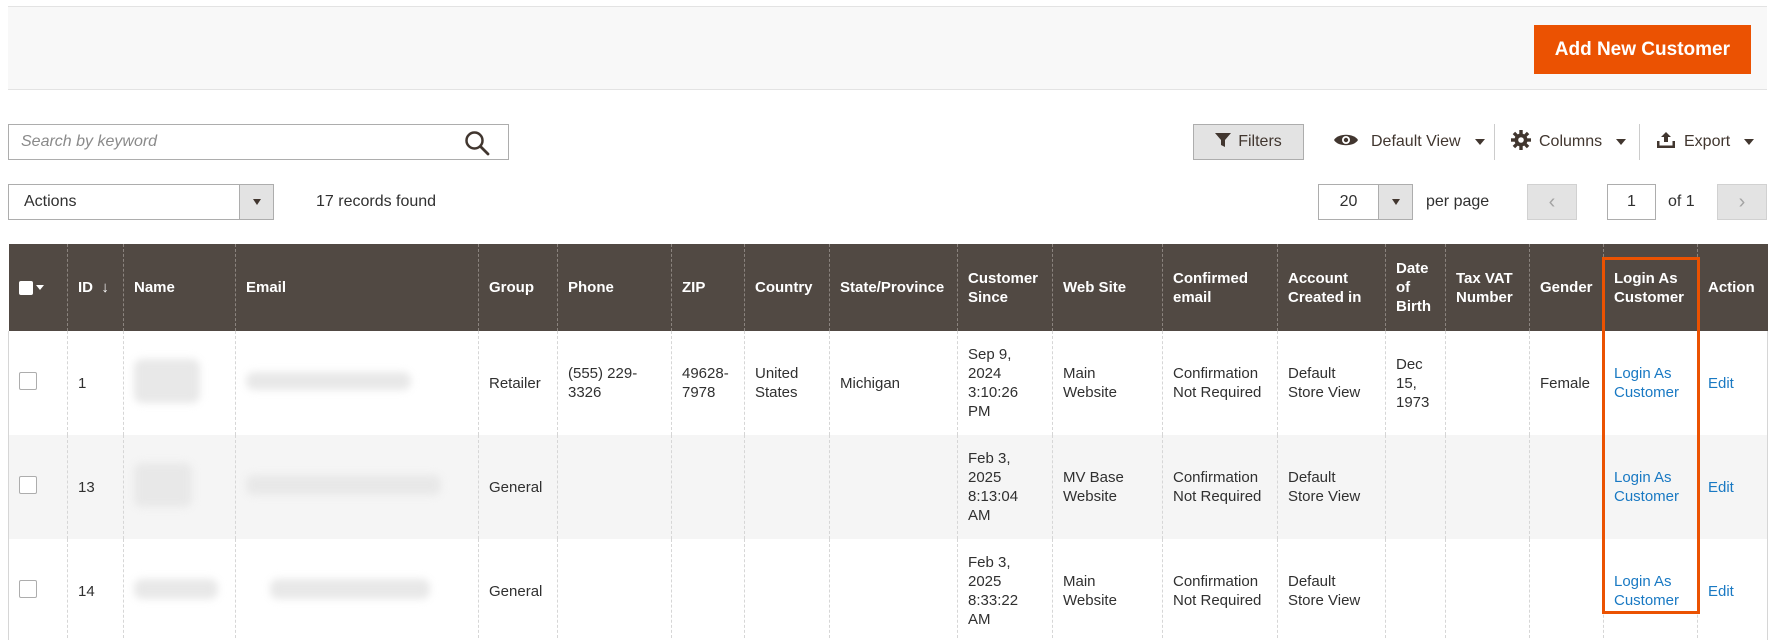  I want to click on add-new-customer-button: Add New Customer, so click(1642, 49).